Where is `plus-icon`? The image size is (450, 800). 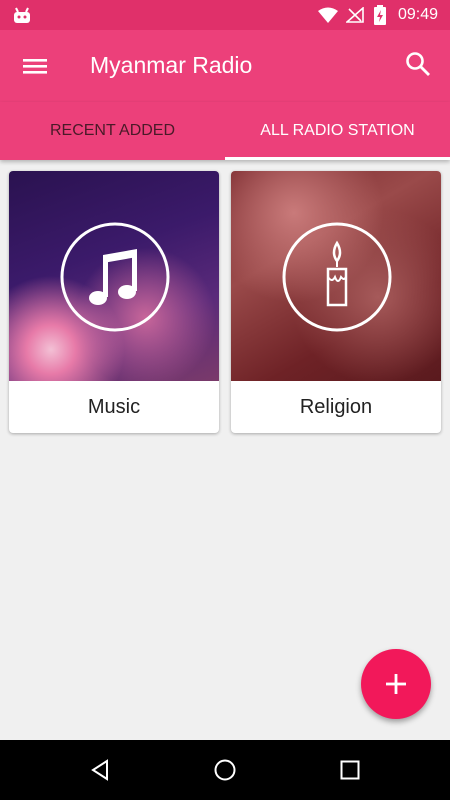 plus-icon is located at coordinates (396, 684).